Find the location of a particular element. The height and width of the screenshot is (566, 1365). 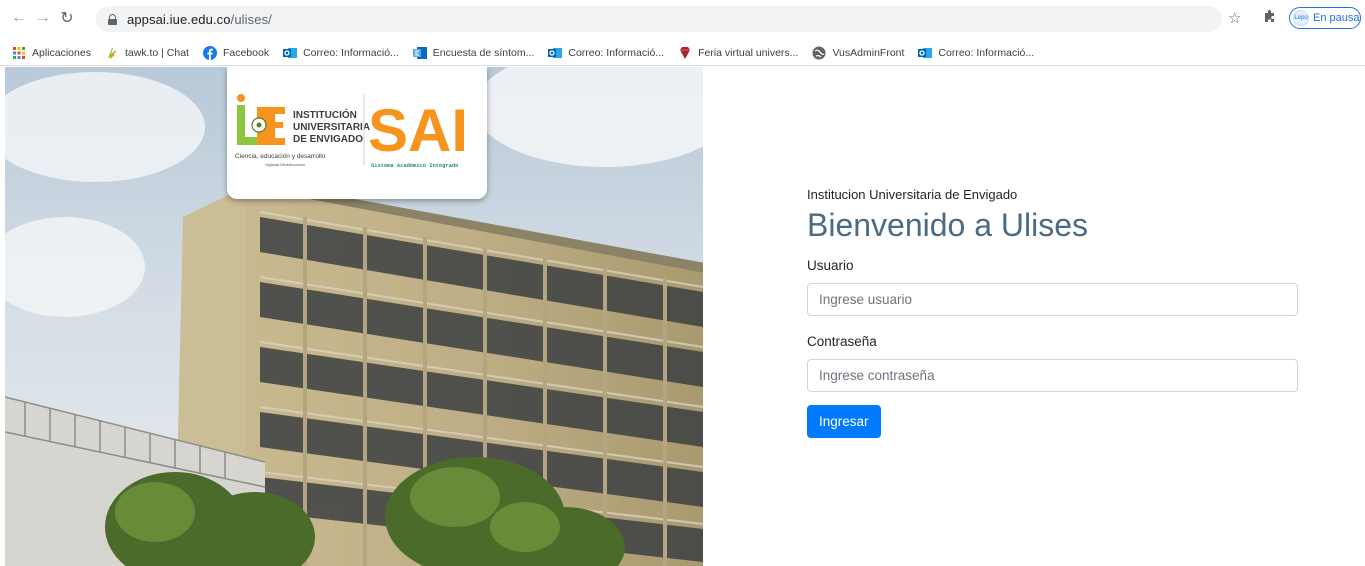

profile-button: Lepo En pausa is located at coordinates (1325, 18).